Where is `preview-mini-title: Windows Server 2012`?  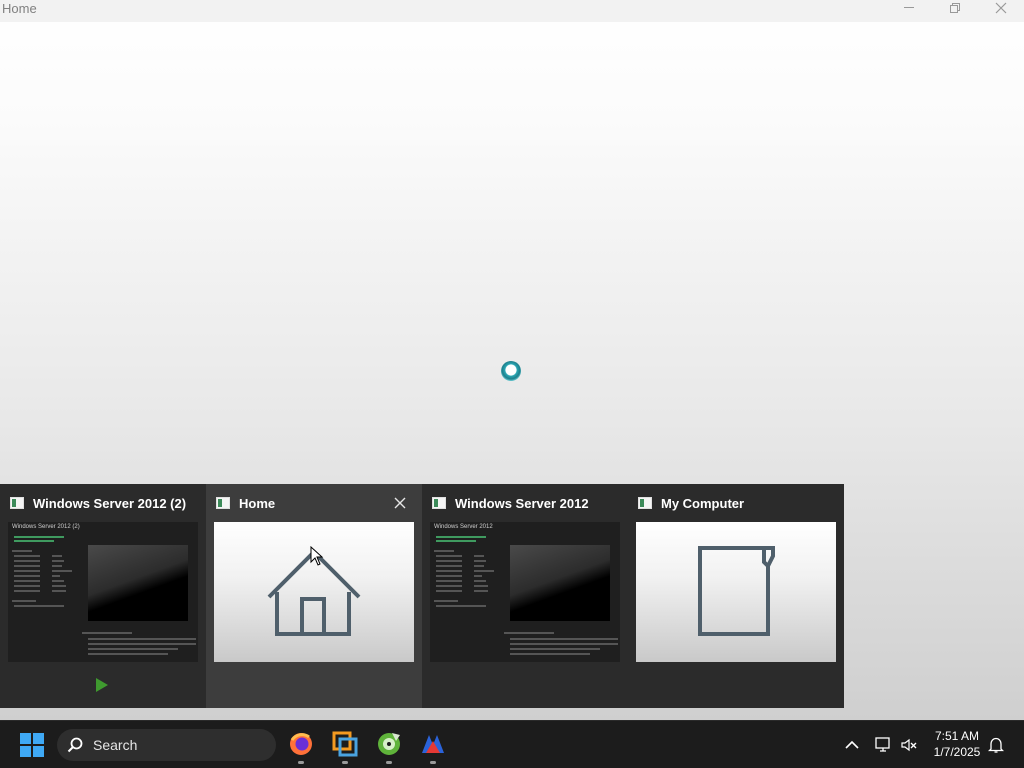
preview-mini-title: Windows Server 2012 is located at coordinates (463, 527).